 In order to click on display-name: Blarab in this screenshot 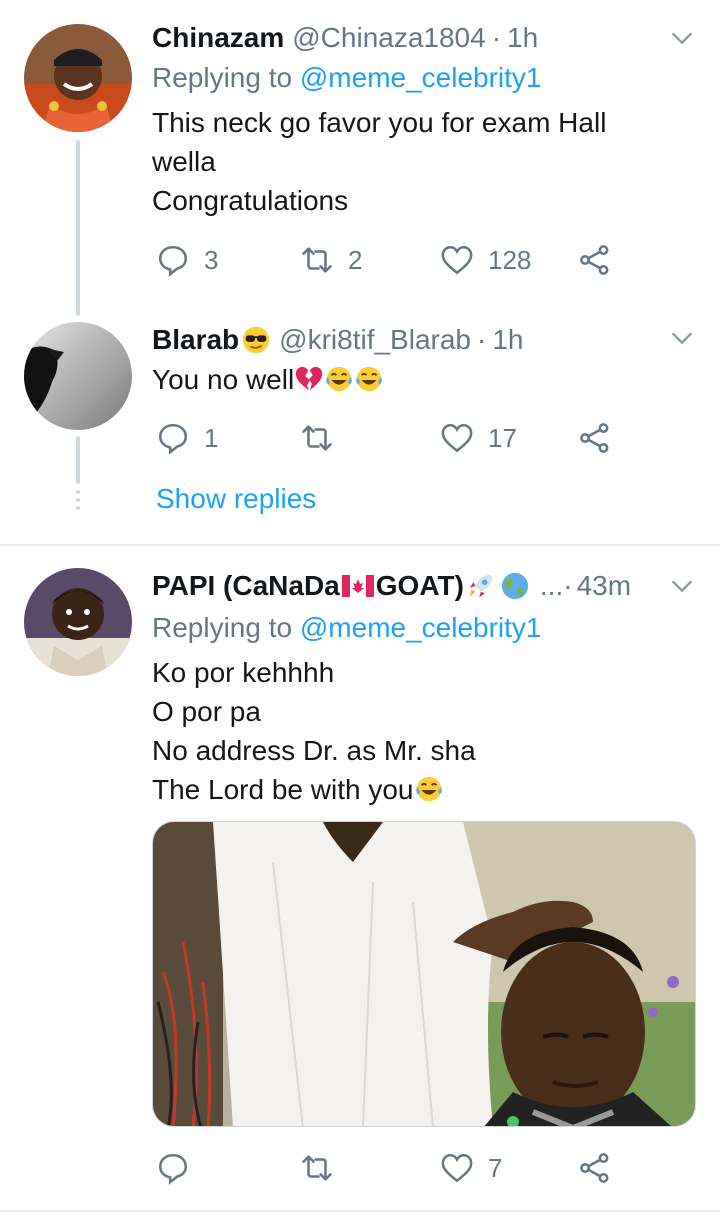, I will do `click(195, 340)`.